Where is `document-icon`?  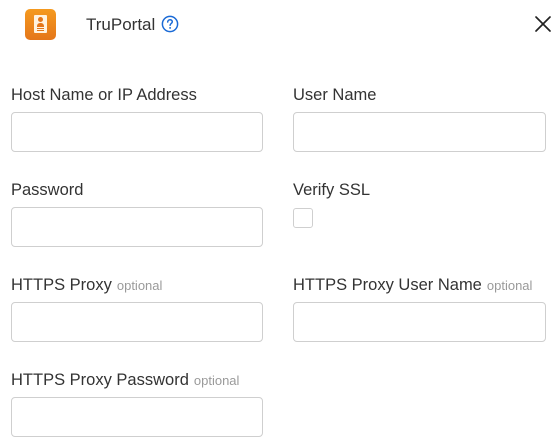 document-icon is located at coordinates (40, 24).